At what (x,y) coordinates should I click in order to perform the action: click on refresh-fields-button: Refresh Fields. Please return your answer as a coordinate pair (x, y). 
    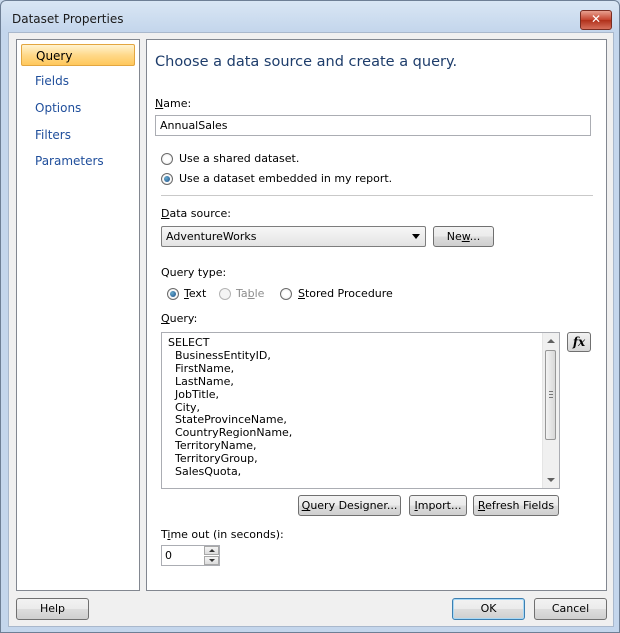
    Looking at the image, I should click on (516, 505).